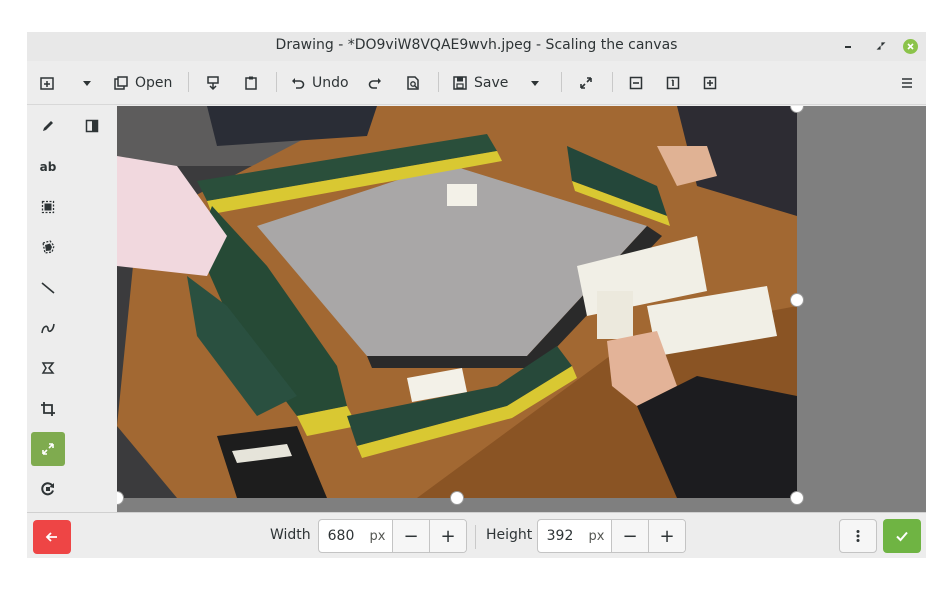  I want to click on open-button: Open, so click(142, 83).